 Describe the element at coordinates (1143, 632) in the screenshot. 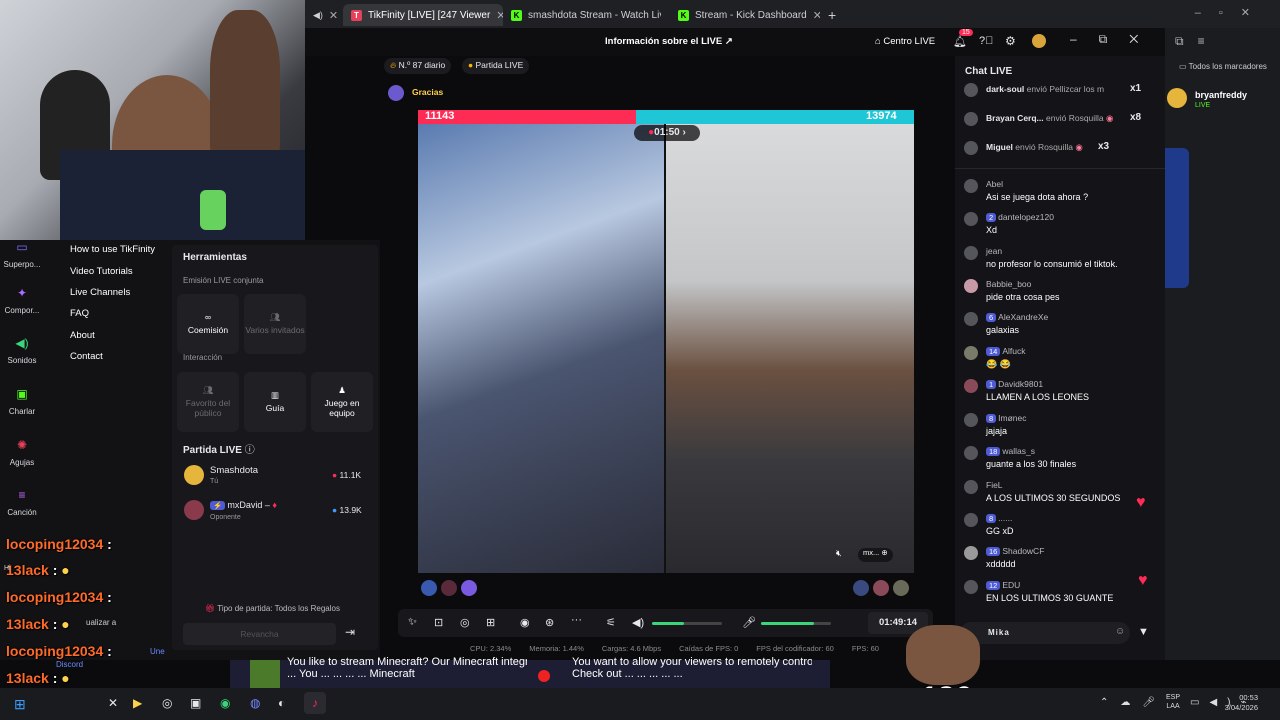

I see `filter-icon: ▼` at that location.